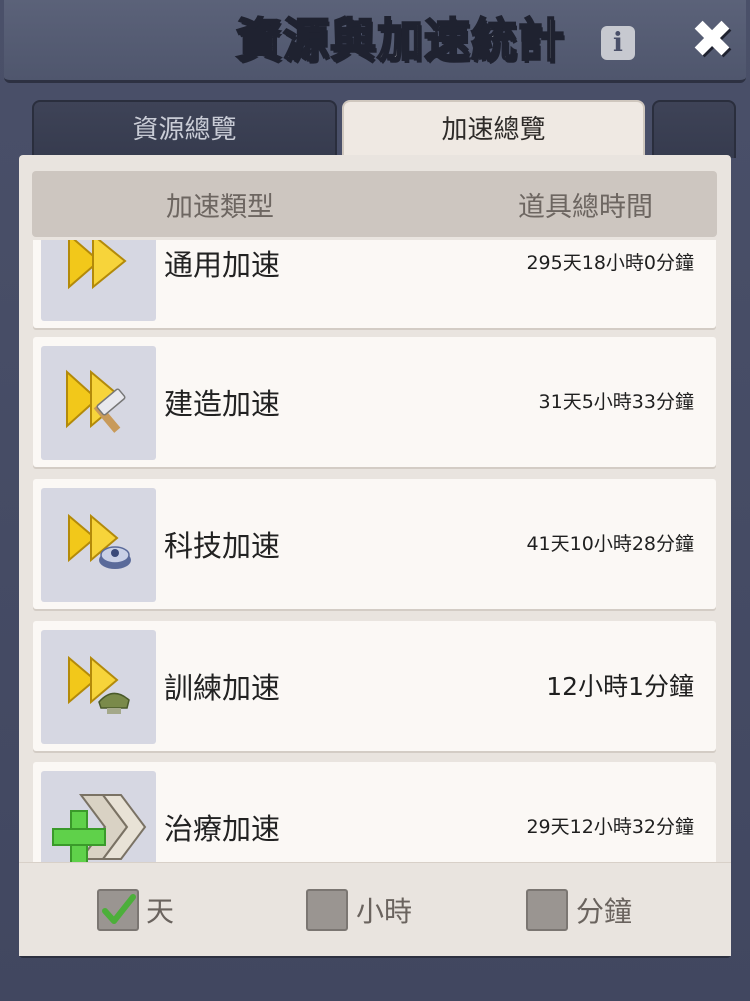 The width and height of the screenshot is (750, 1001). Describe the element at coordinates (493, 129) in the screenshot. I see `tab-speedup-overview: 加速總覽` at that location.